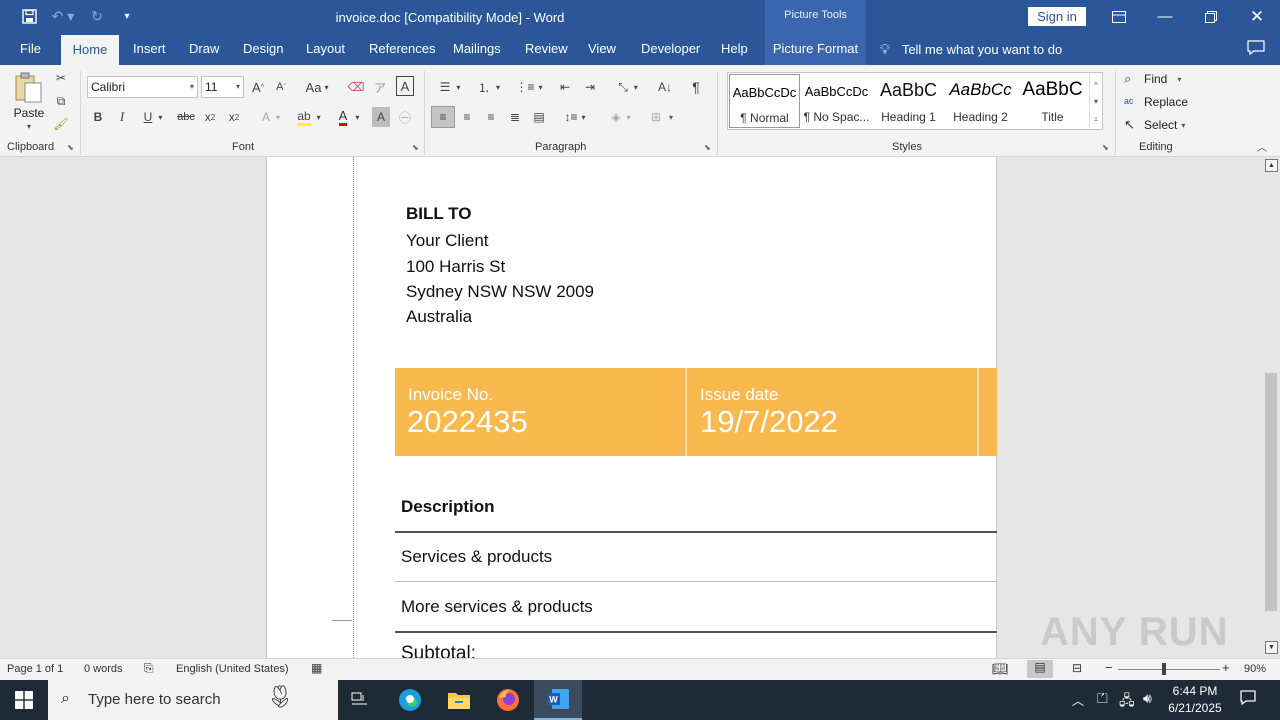 This screenshot has width=1280, height=720. I want to click on firefox-icon, so click(508, 700).